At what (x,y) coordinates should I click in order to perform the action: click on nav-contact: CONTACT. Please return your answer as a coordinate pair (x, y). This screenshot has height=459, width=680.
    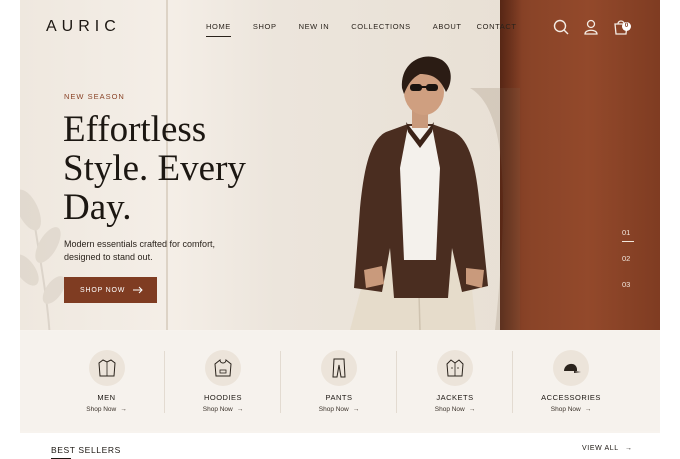
    Looking at the image, I should click on (497, 26).